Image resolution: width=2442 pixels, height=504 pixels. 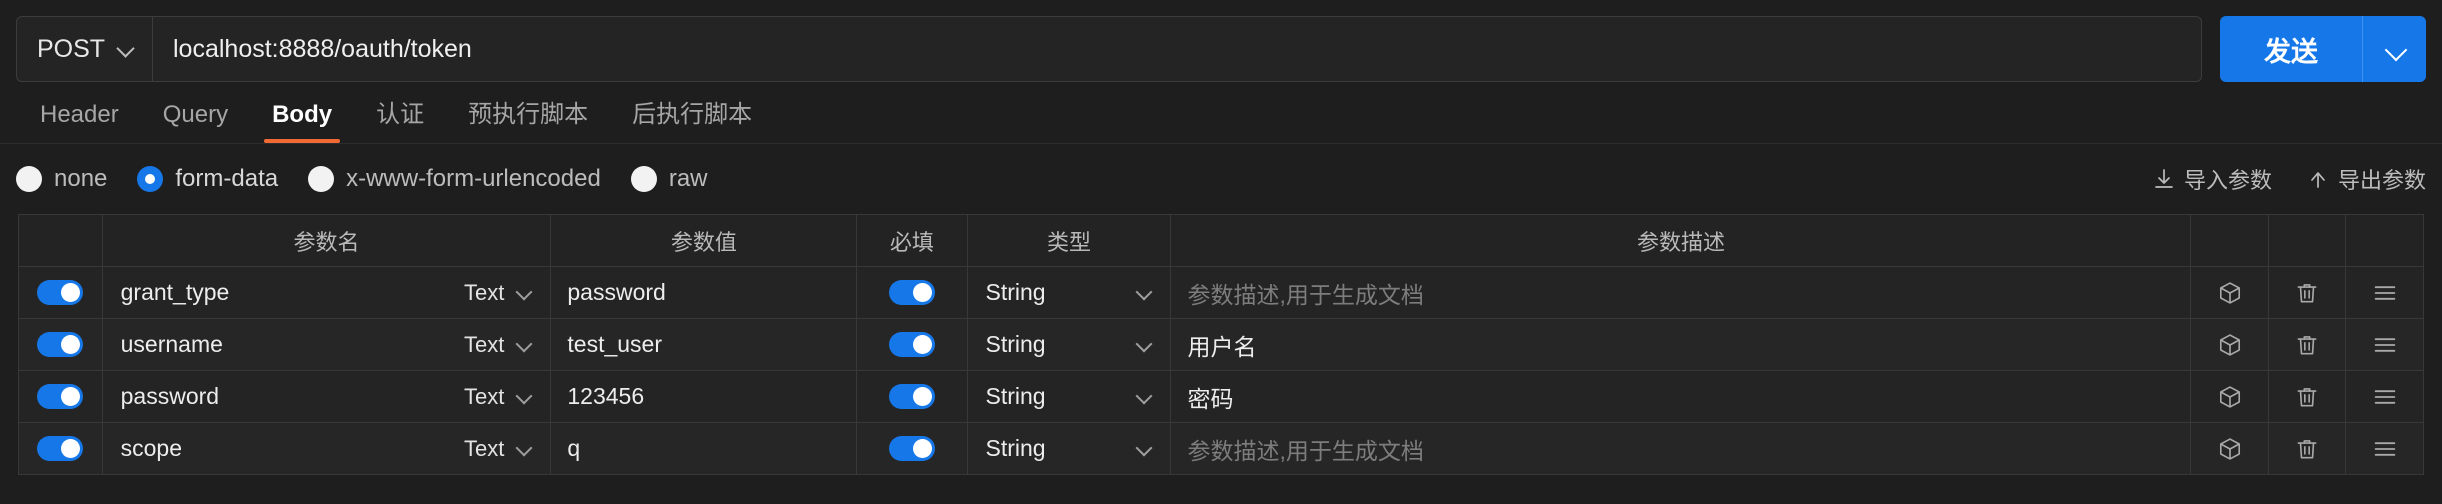 I want to click on url-input, so click(x=1177, y=49).